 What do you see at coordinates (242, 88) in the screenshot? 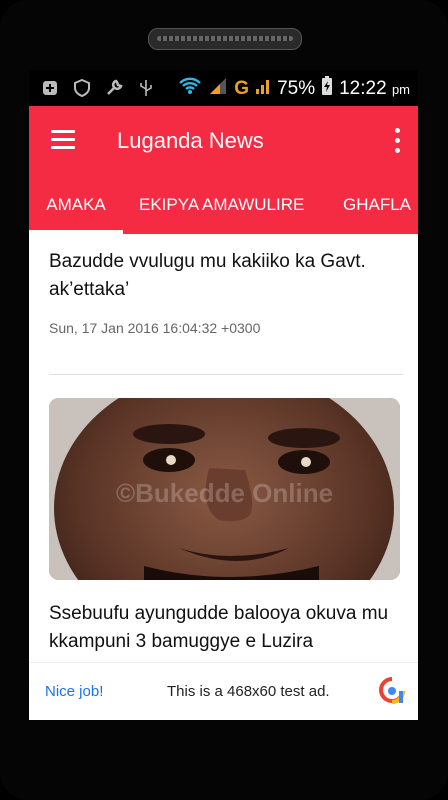
I see `network-type-label: G` at bounding box center [242, 88].